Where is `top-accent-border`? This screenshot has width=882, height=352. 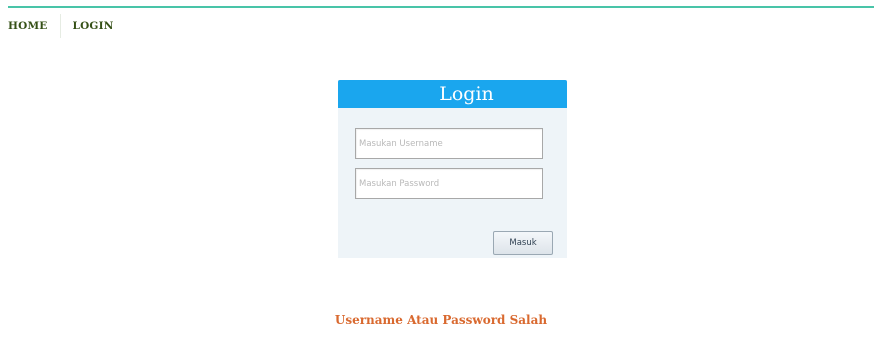
top-accent-border is located at coordinates (441, 7).